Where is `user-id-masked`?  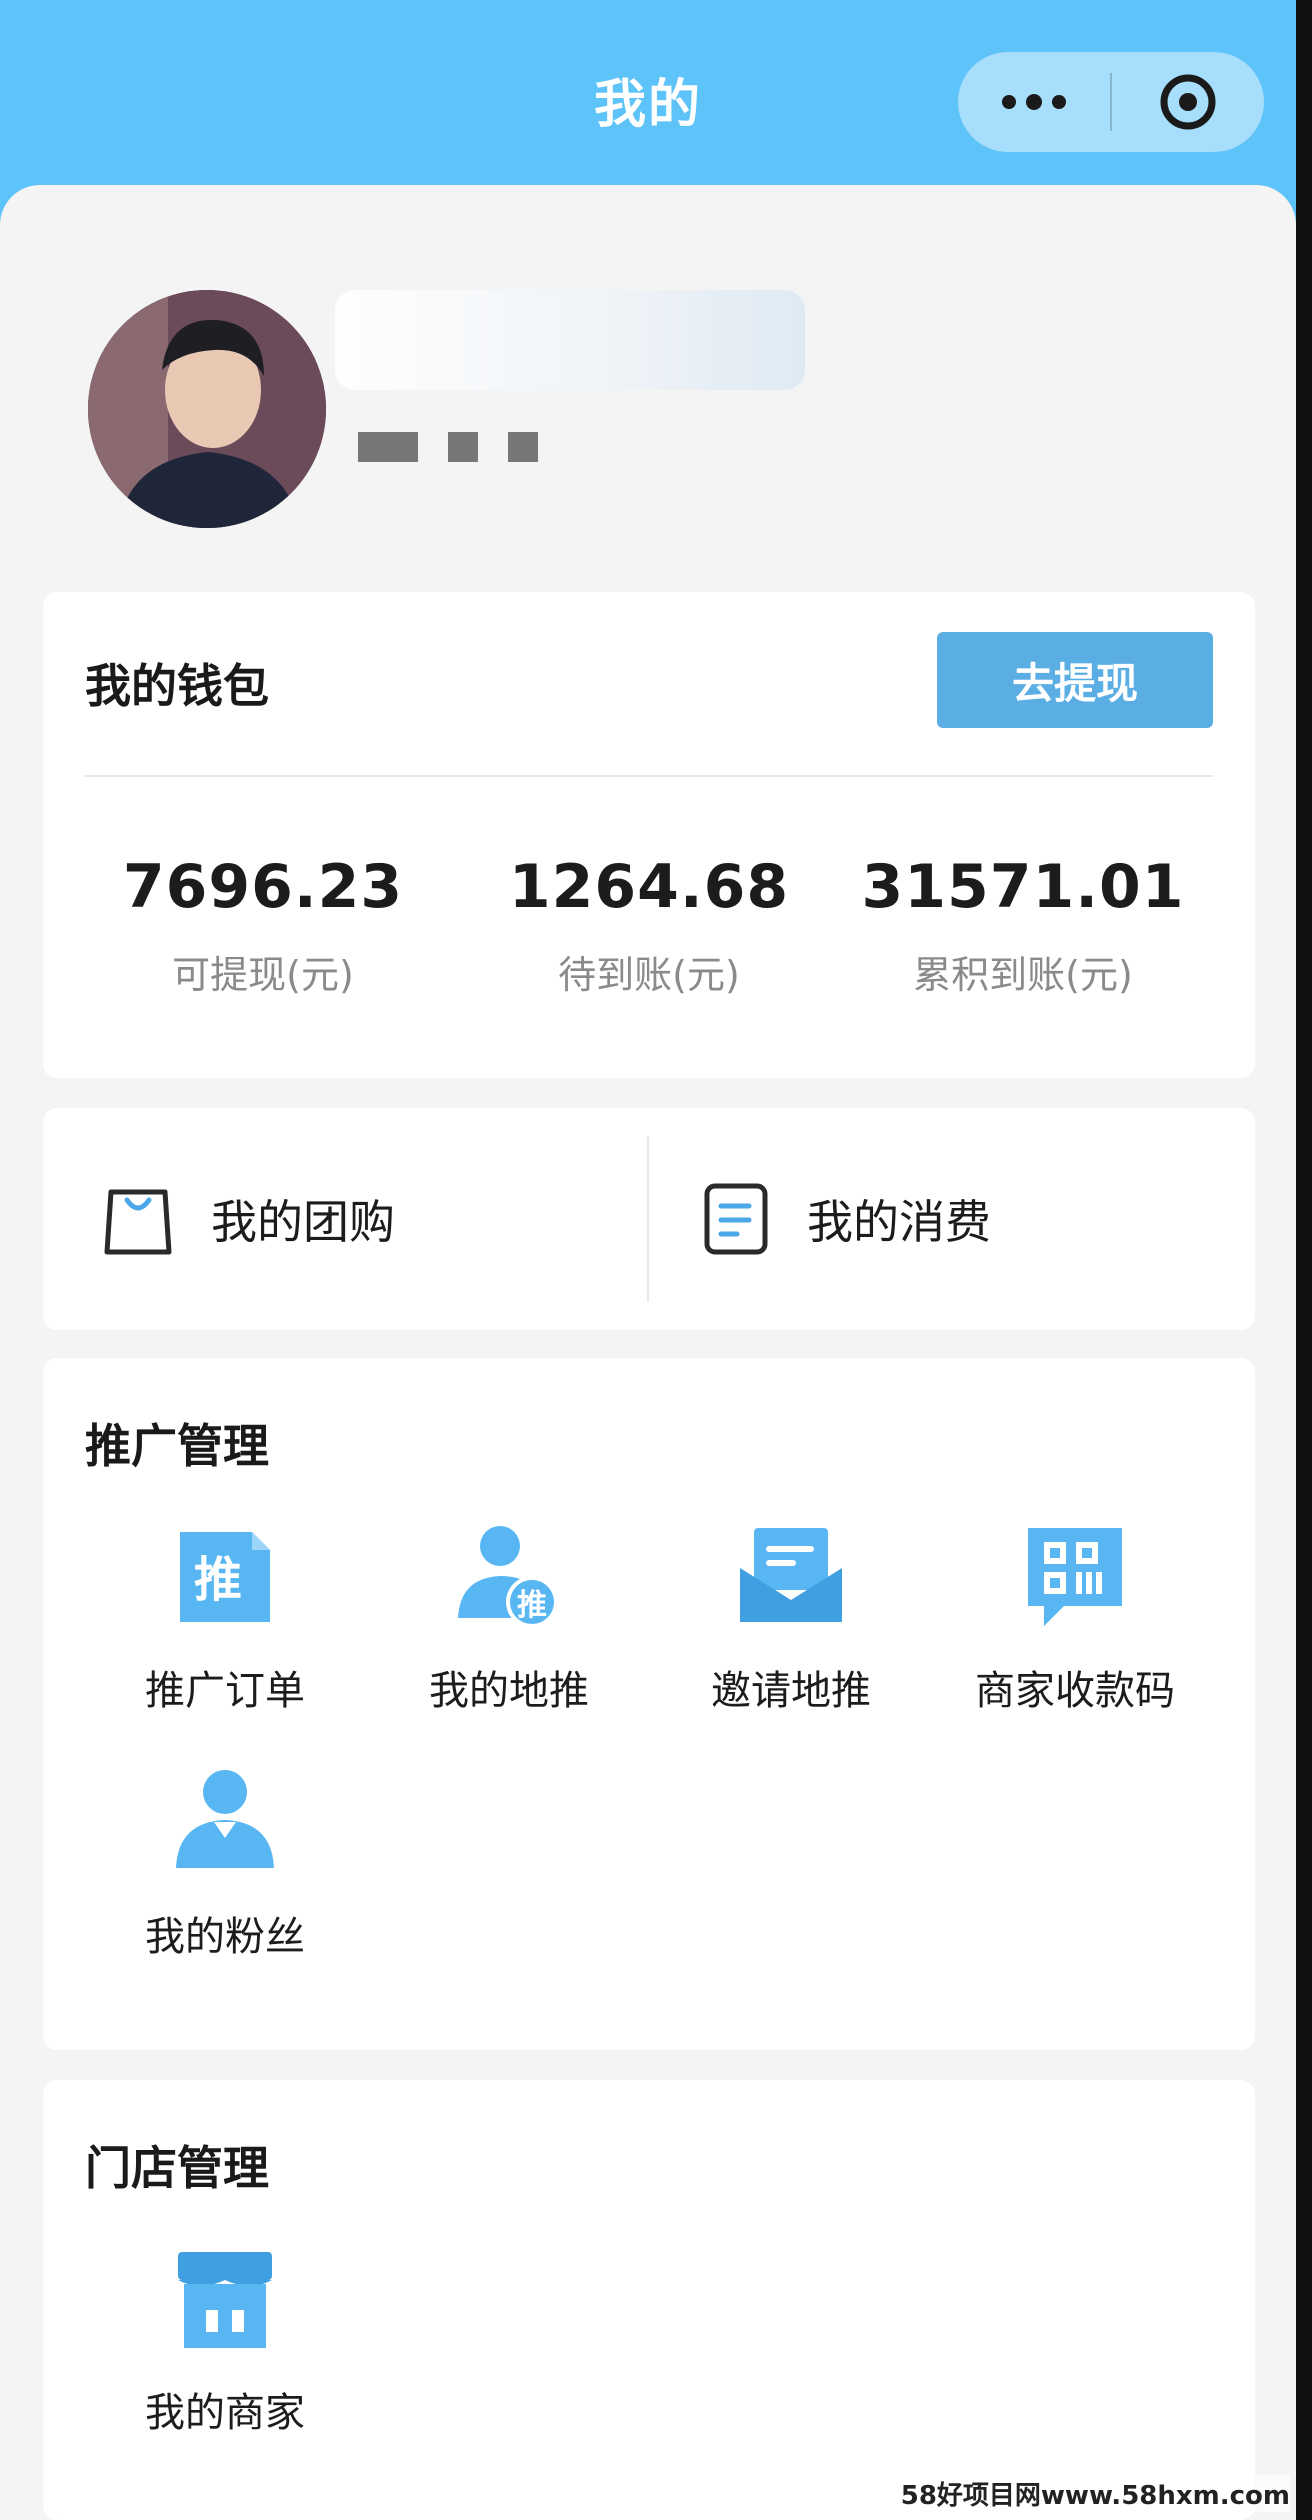
user-id-masked is located at coordinates (448, 447).